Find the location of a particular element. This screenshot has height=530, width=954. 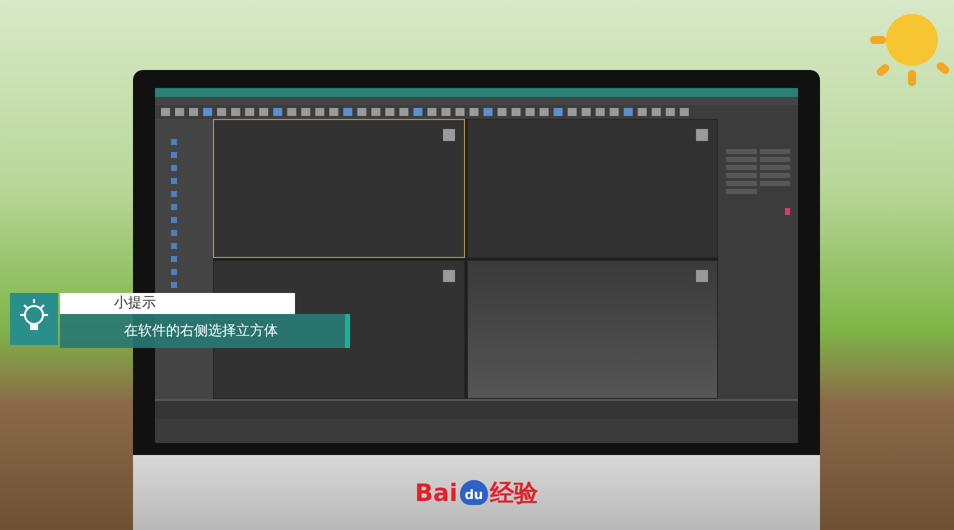

tip-text-toast: 在软件的右侧选择立方体 is located at coordinates (205, 331).